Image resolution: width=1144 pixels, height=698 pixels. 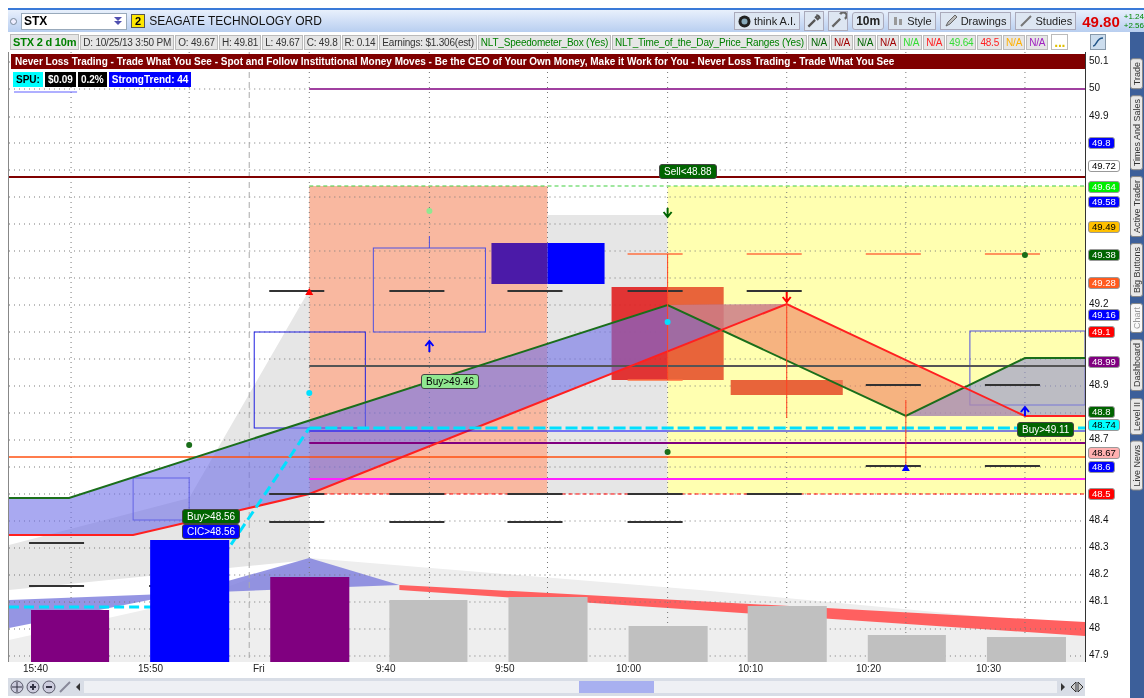 I want to click on side-tab: Trade, so click(x=1136, y=74).